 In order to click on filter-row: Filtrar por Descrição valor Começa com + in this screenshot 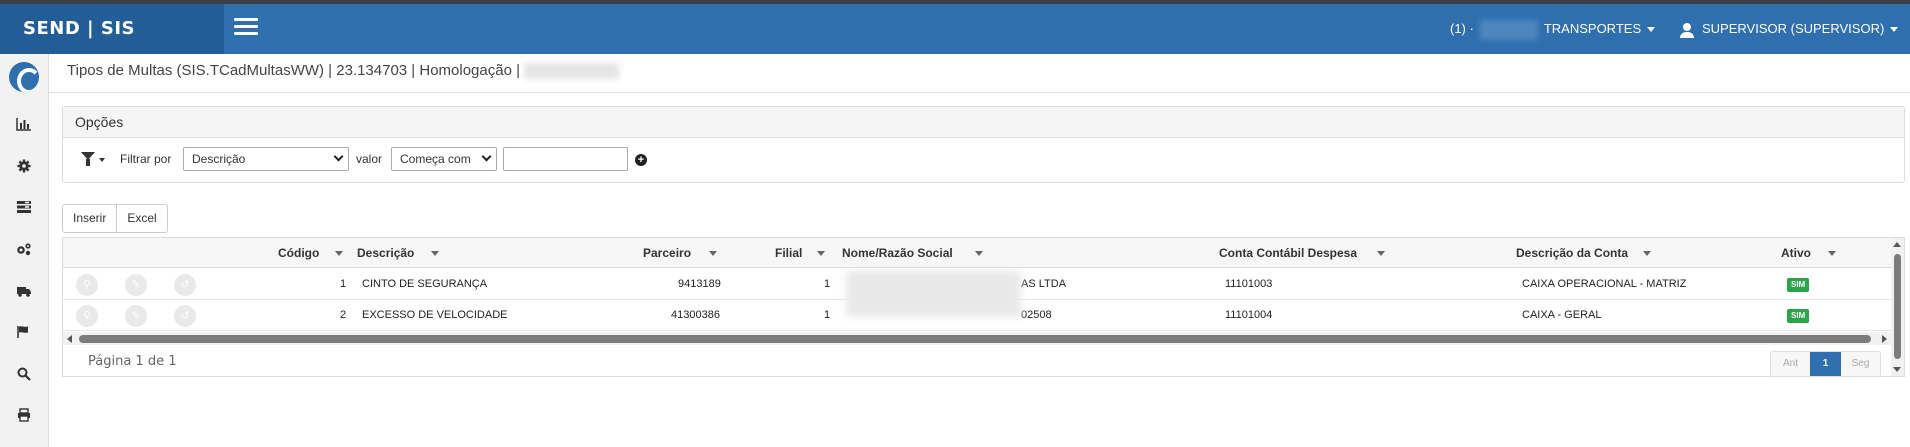, I will do `click(983, 160)`.